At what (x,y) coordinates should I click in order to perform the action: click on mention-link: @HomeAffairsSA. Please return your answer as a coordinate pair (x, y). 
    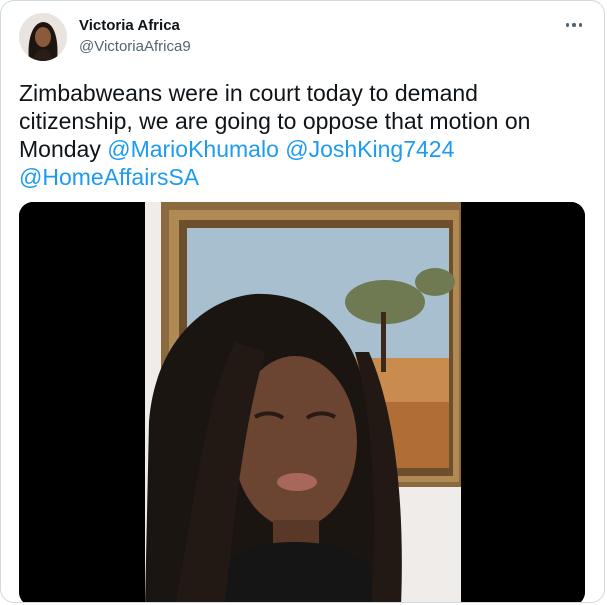
    Looking at the image, I should click on (109, 177).